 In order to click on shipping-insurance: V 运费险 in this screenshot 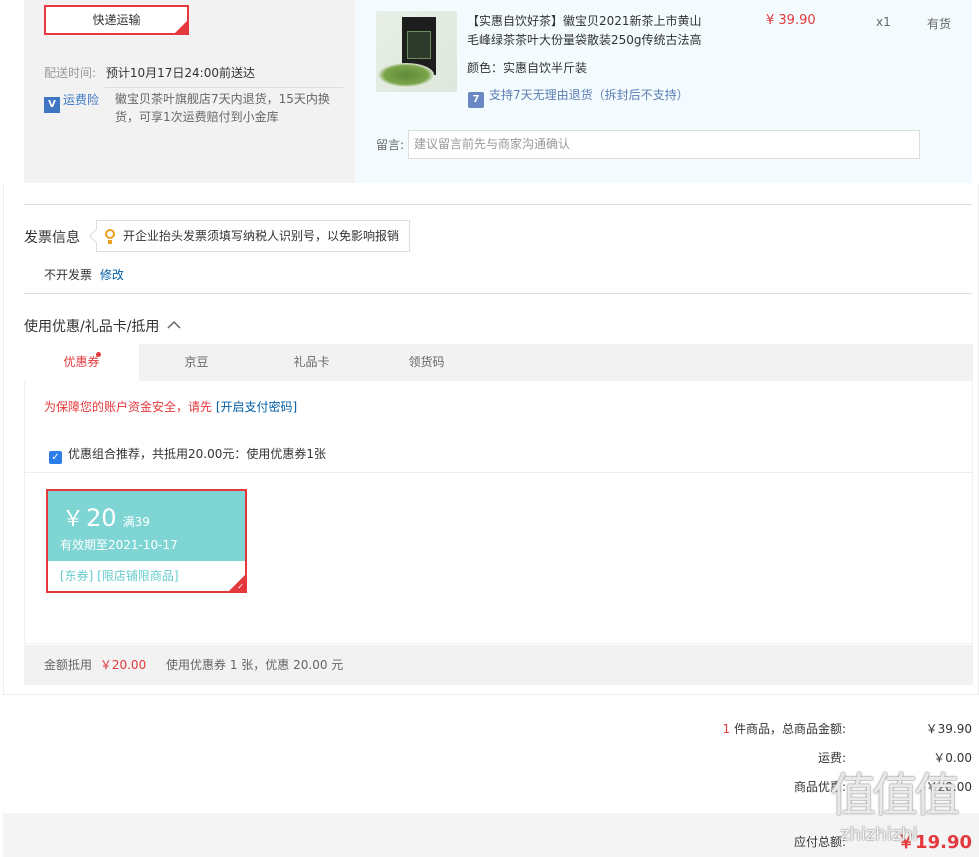, I will do `click(71, 102)`.